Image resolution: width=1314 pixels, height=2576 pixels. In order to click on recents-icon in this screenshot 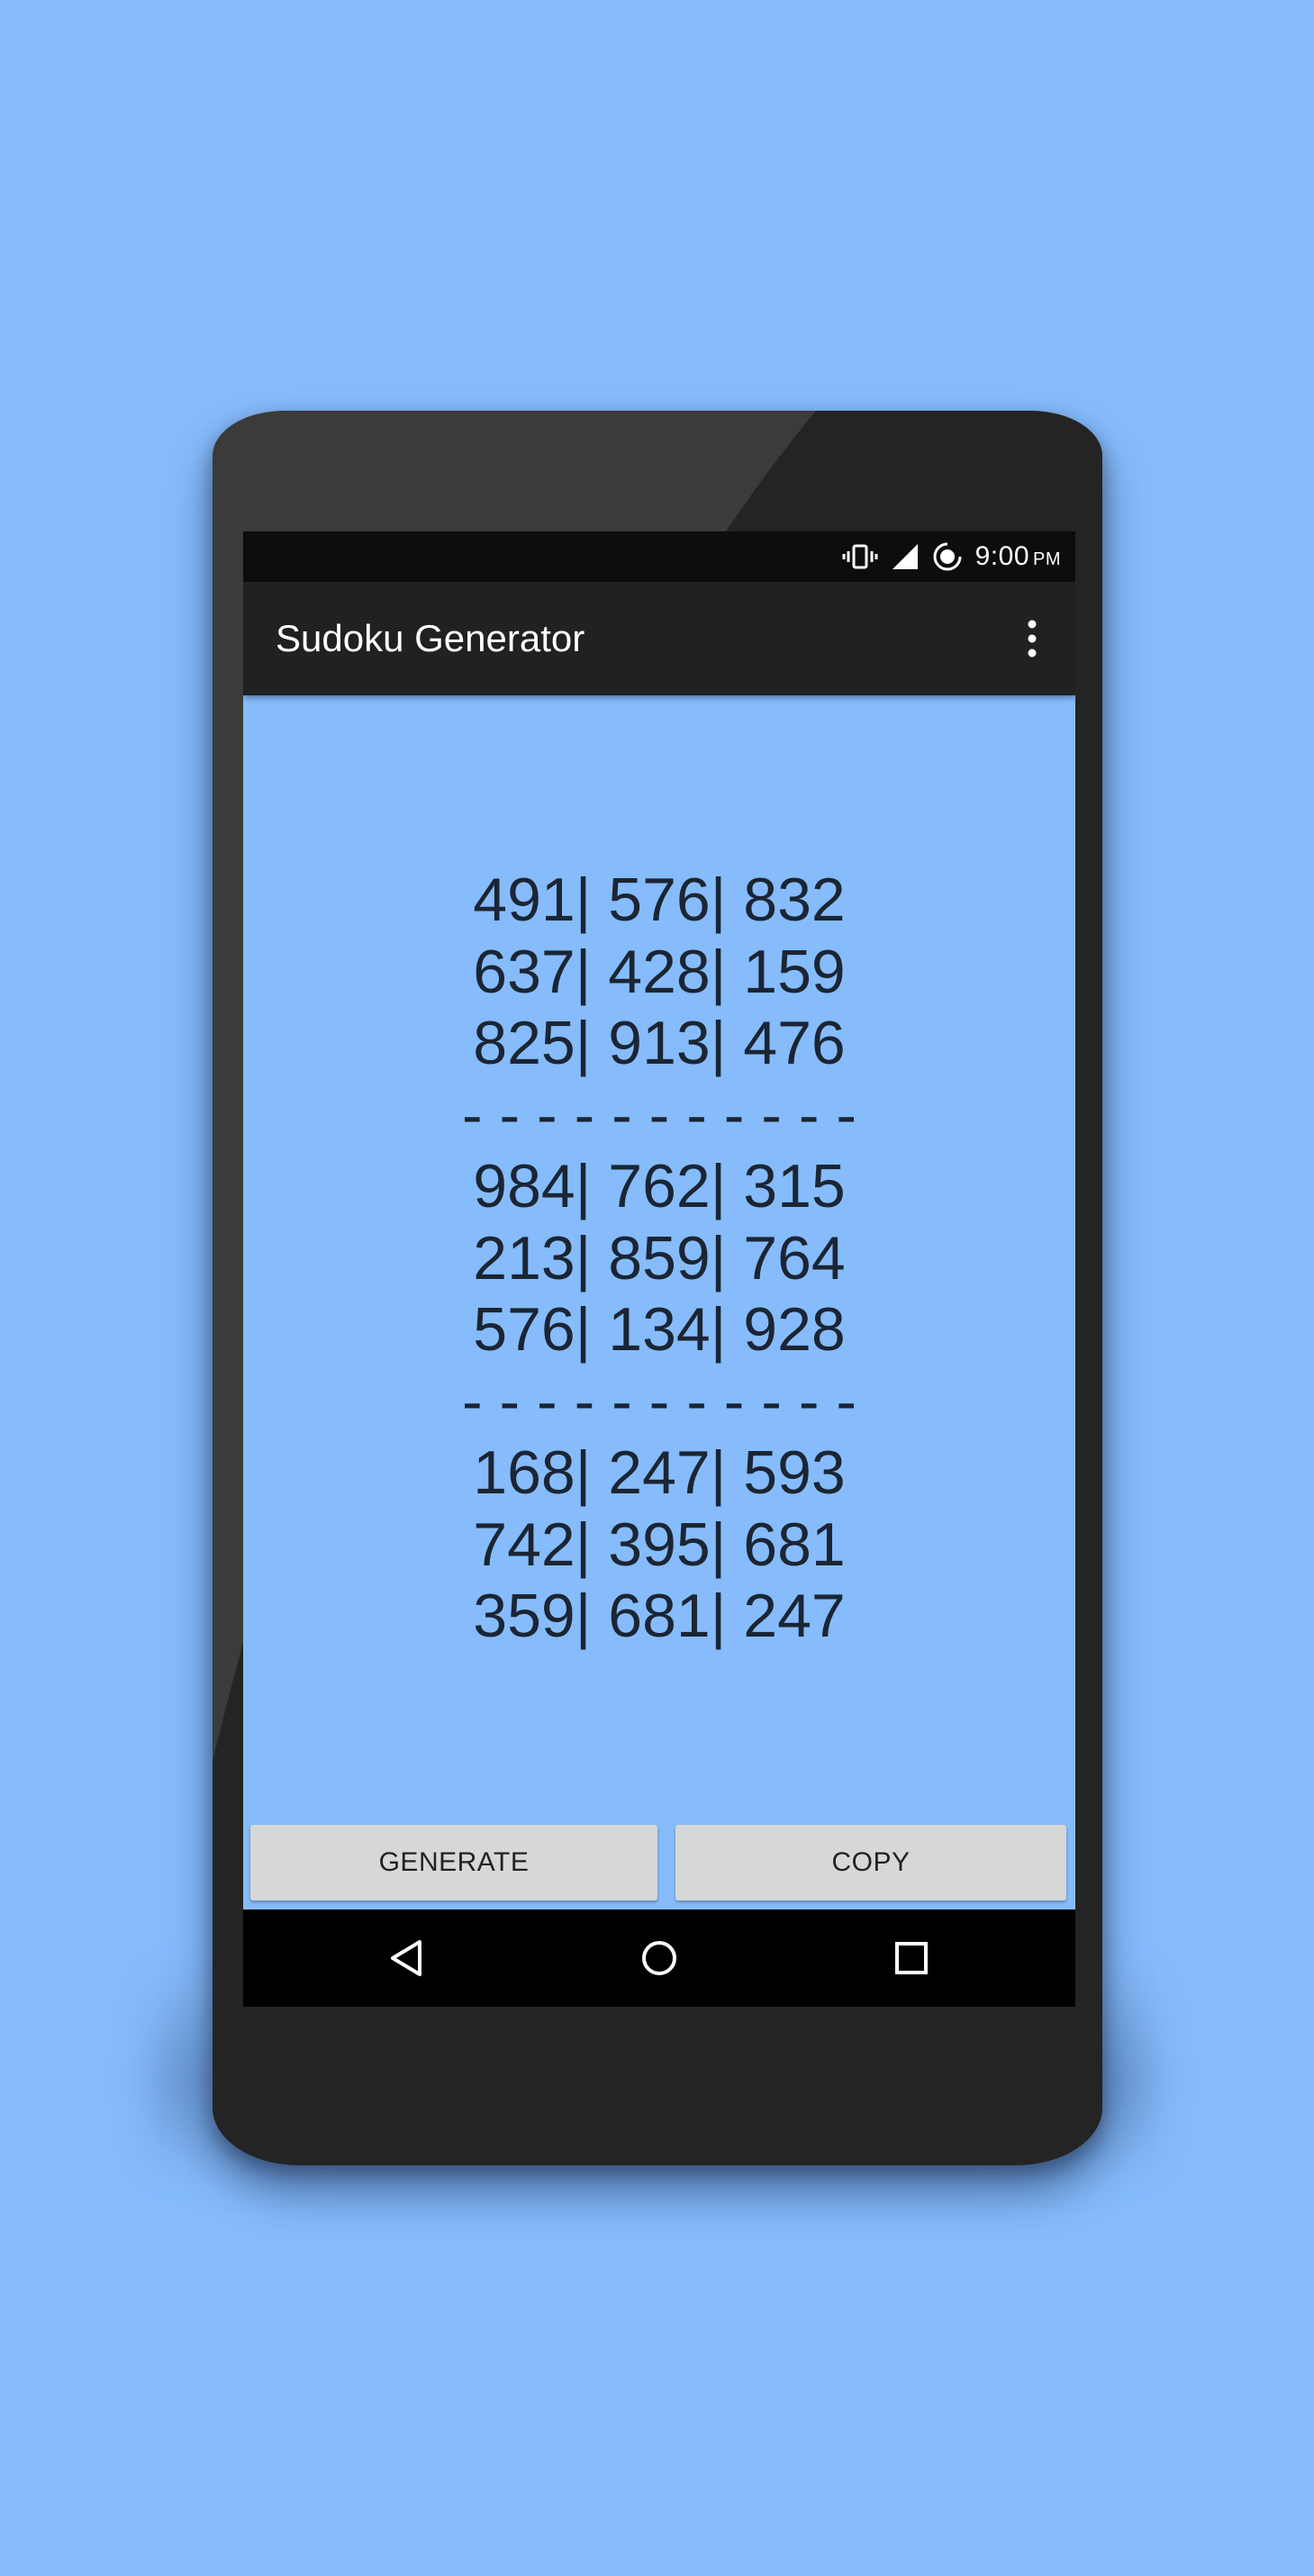, I will do `click(912, 1958)`.